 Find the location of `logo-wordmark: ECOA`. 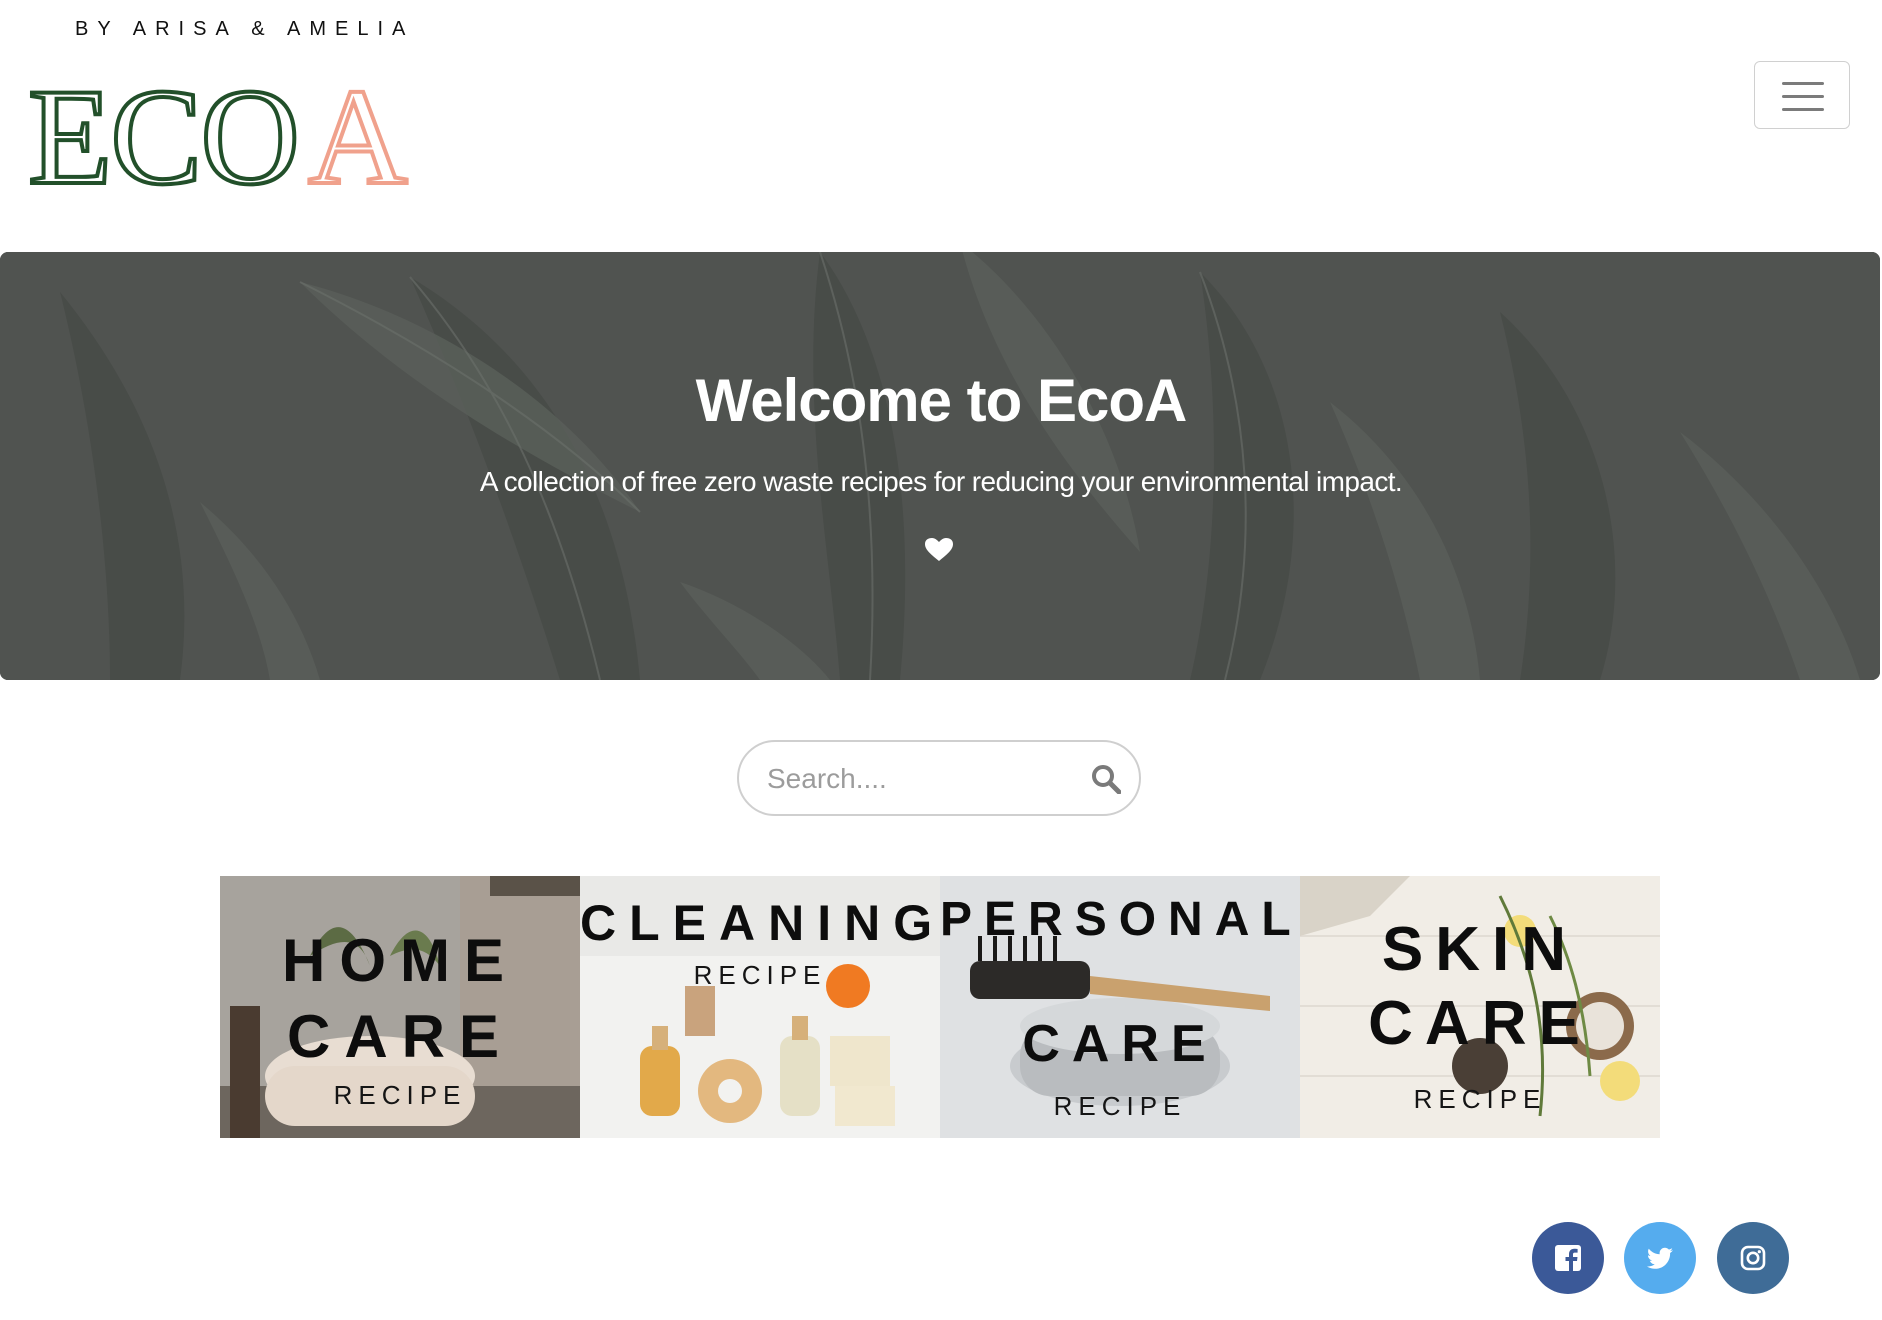

logo-wordmark: ECOA is located at coordinates (218, 136).